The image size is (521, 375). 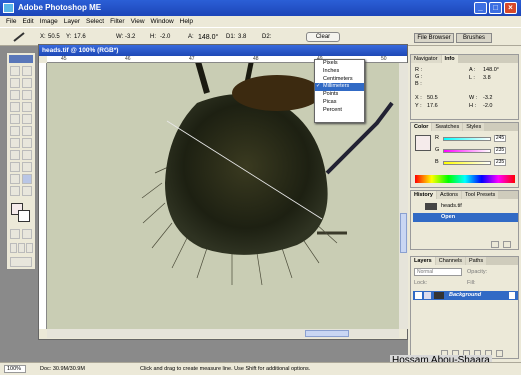 What do you see at coordinates (27, 191) in the screenshot?
I see `zoom-tool-icon` at bounding box center [27, 191].